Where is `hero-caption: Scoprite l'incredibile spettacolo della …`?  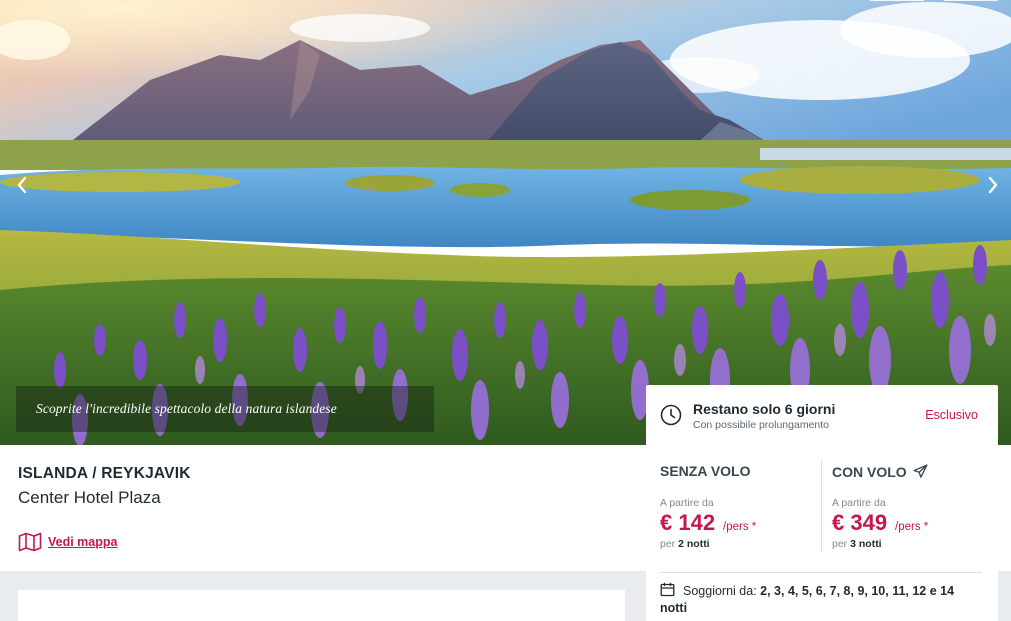 hero-caption: Scoprite l'incredibile spettacolo della … is located at coordinates (225, 409).